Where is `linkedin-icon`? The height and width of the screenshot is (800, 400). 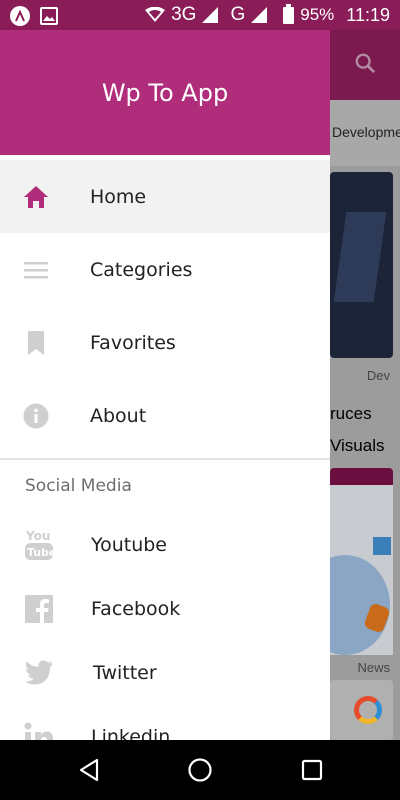 linkedin-icon is located at coordinates (39, 730).